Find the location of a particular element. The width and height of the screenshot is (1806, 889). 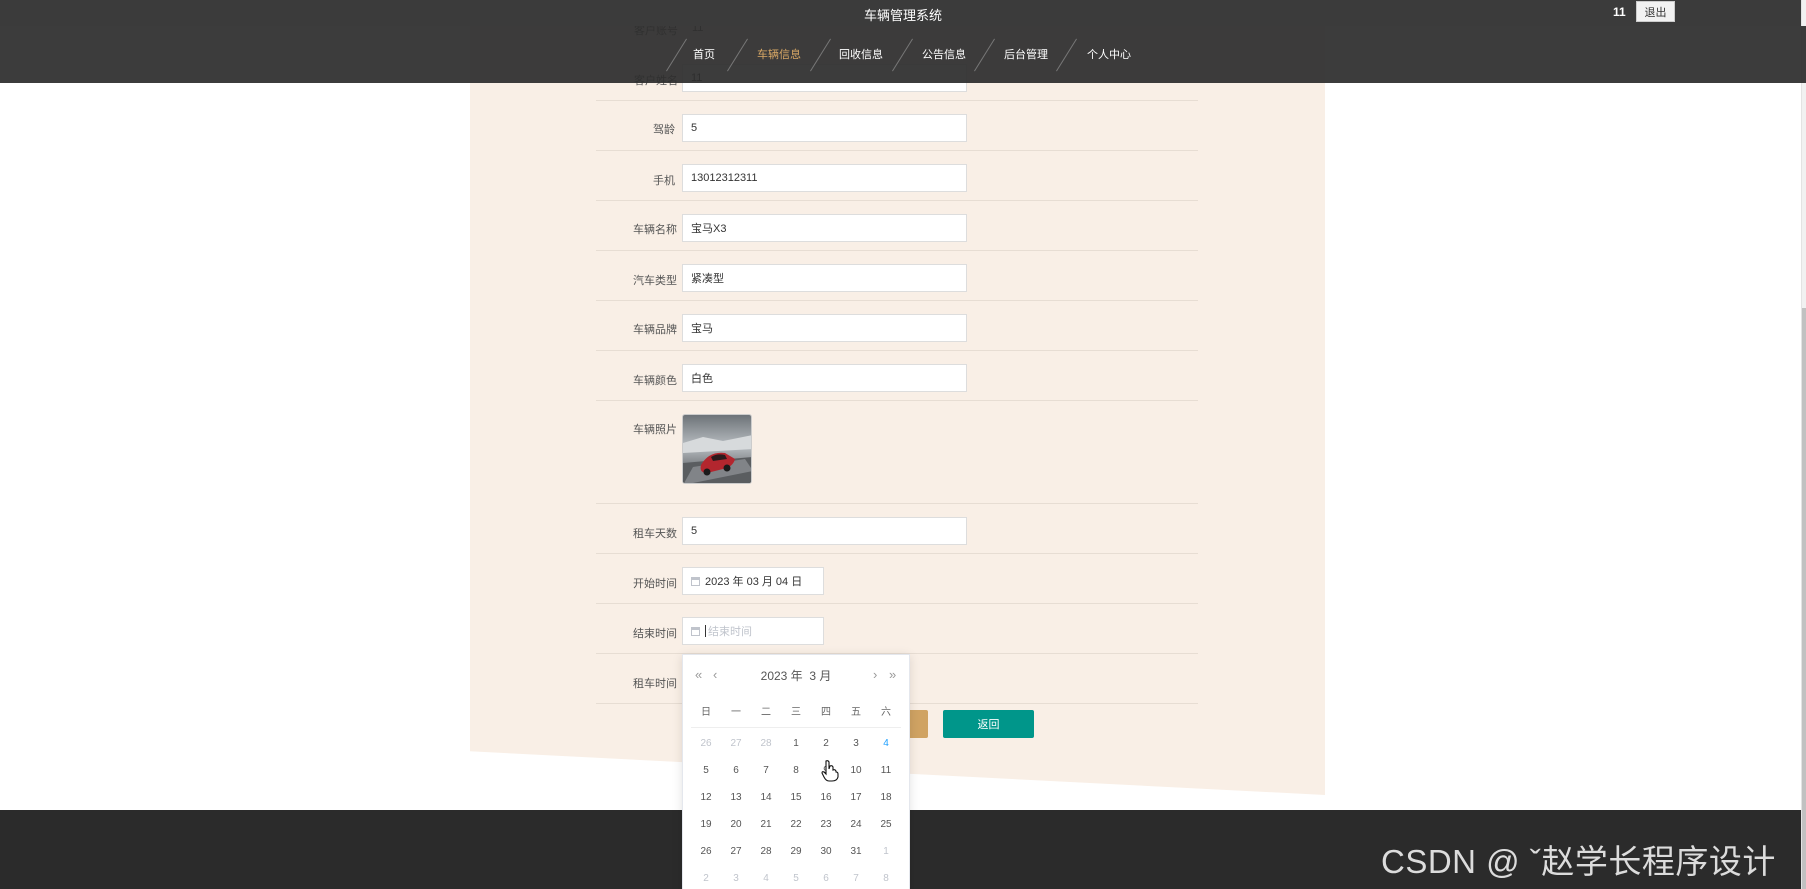

calendar-weekday: 日 is located at coordinates (706, 712).